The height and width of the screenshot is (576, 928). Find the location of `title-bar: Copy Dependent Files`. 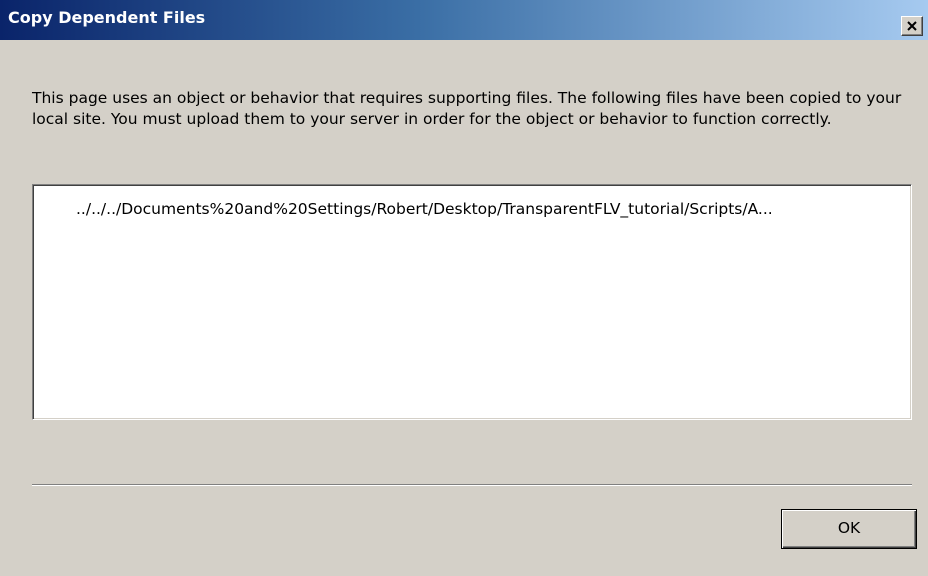

title-bar: Copy Dependent Files is located at coordinates (464, 20).